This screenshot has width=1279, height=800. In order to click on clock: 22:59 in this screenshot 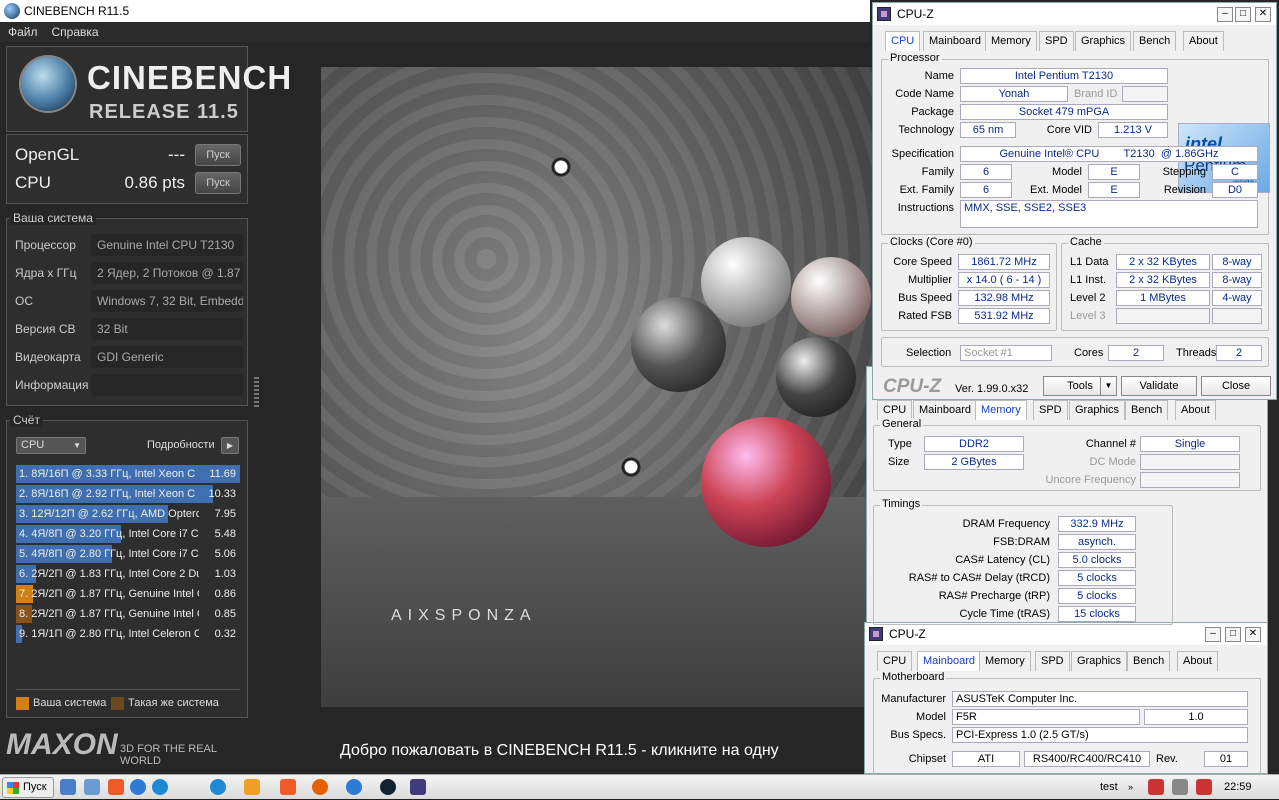, I will do `click(1238, 787)`.